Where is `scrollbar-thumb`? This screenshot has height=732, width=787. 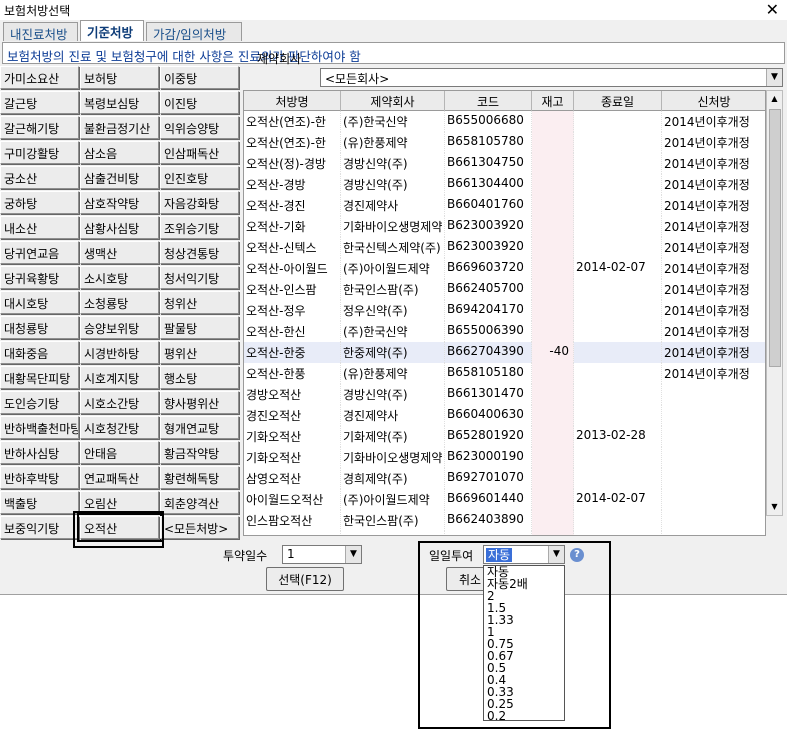
scrollbar-thumb is located at coordinates (775, 238).